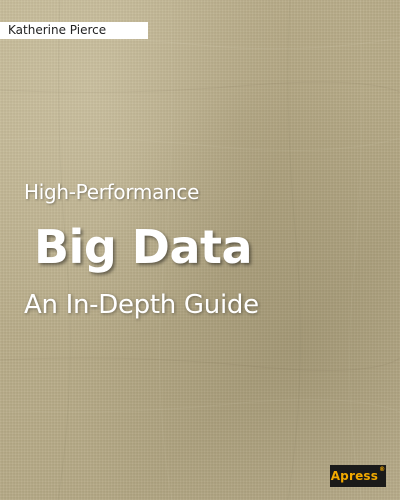 The image size is (400, 500). What do you see at coordinates (382, 469) in the screenshot?
I see `registered-mark: ®` at bounding box center [382, 469].